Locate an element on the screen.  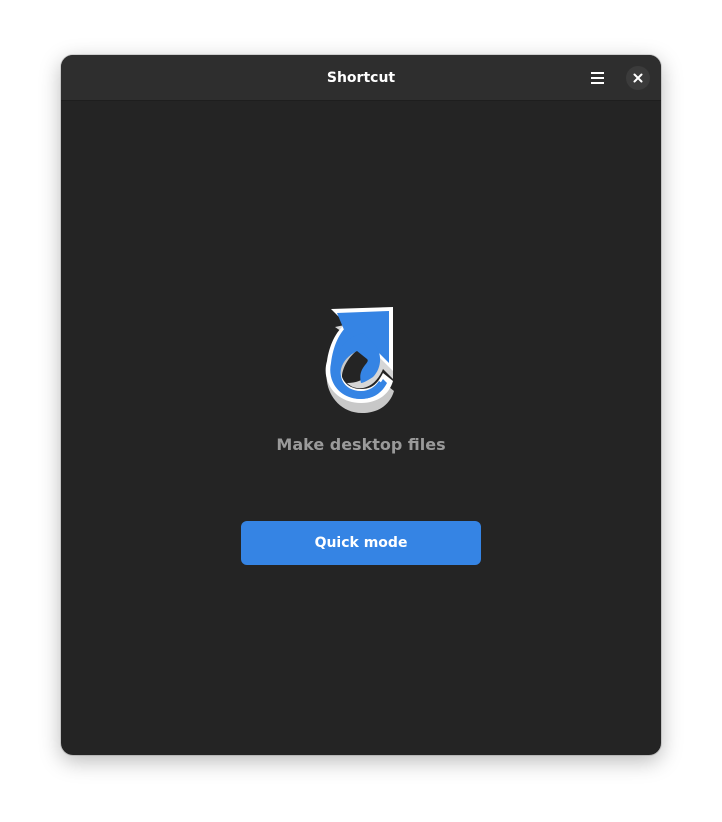
hamburger-menu-icon is located at coordinates (597, 78).